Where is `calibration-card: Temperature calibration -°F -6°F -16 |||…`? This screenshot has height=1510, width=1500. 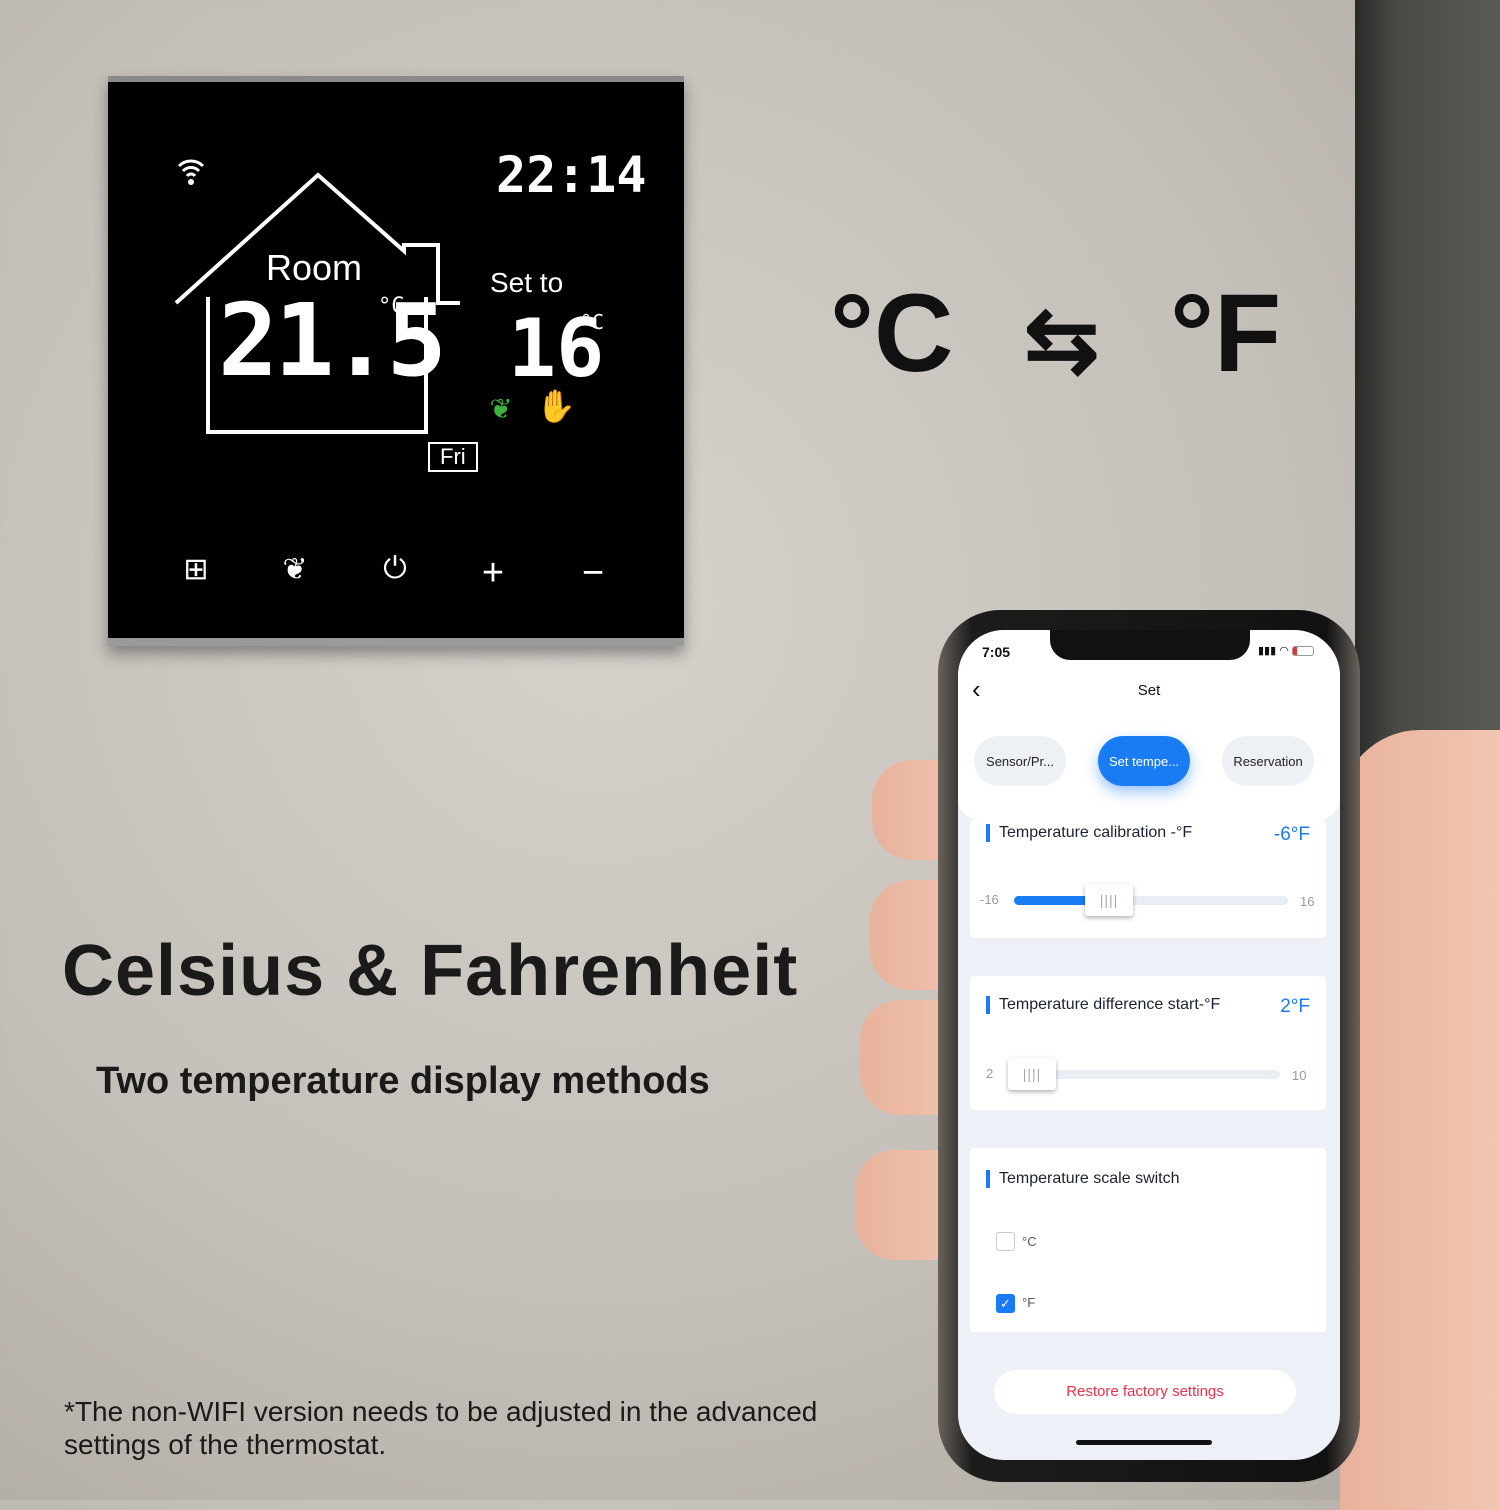 calibration-card: Temperature calibration -°F -6°F -16 |||… is located at coordinates (1148, 879).